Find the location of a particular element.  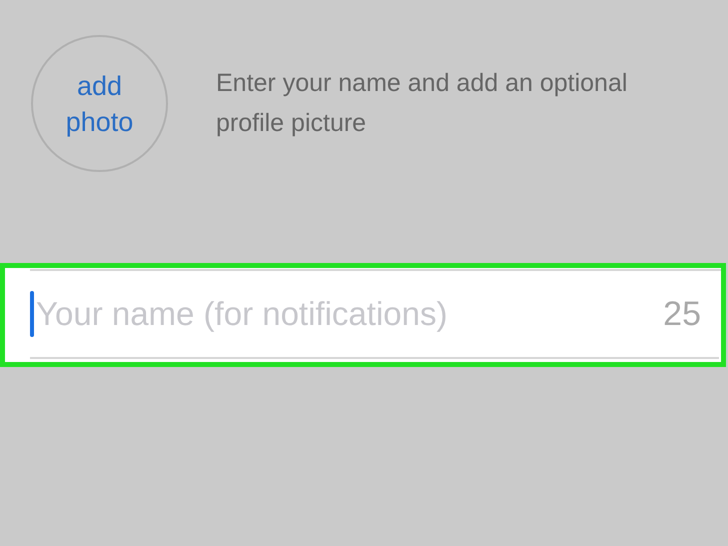

name-placeholder: Your name (for notifications) is located at coordinates (242, 314).